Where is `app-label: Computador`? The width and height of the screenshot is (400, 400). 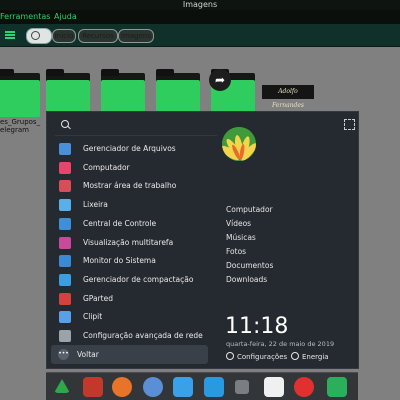
app-label: Computador is located at coordinates (106, 167).